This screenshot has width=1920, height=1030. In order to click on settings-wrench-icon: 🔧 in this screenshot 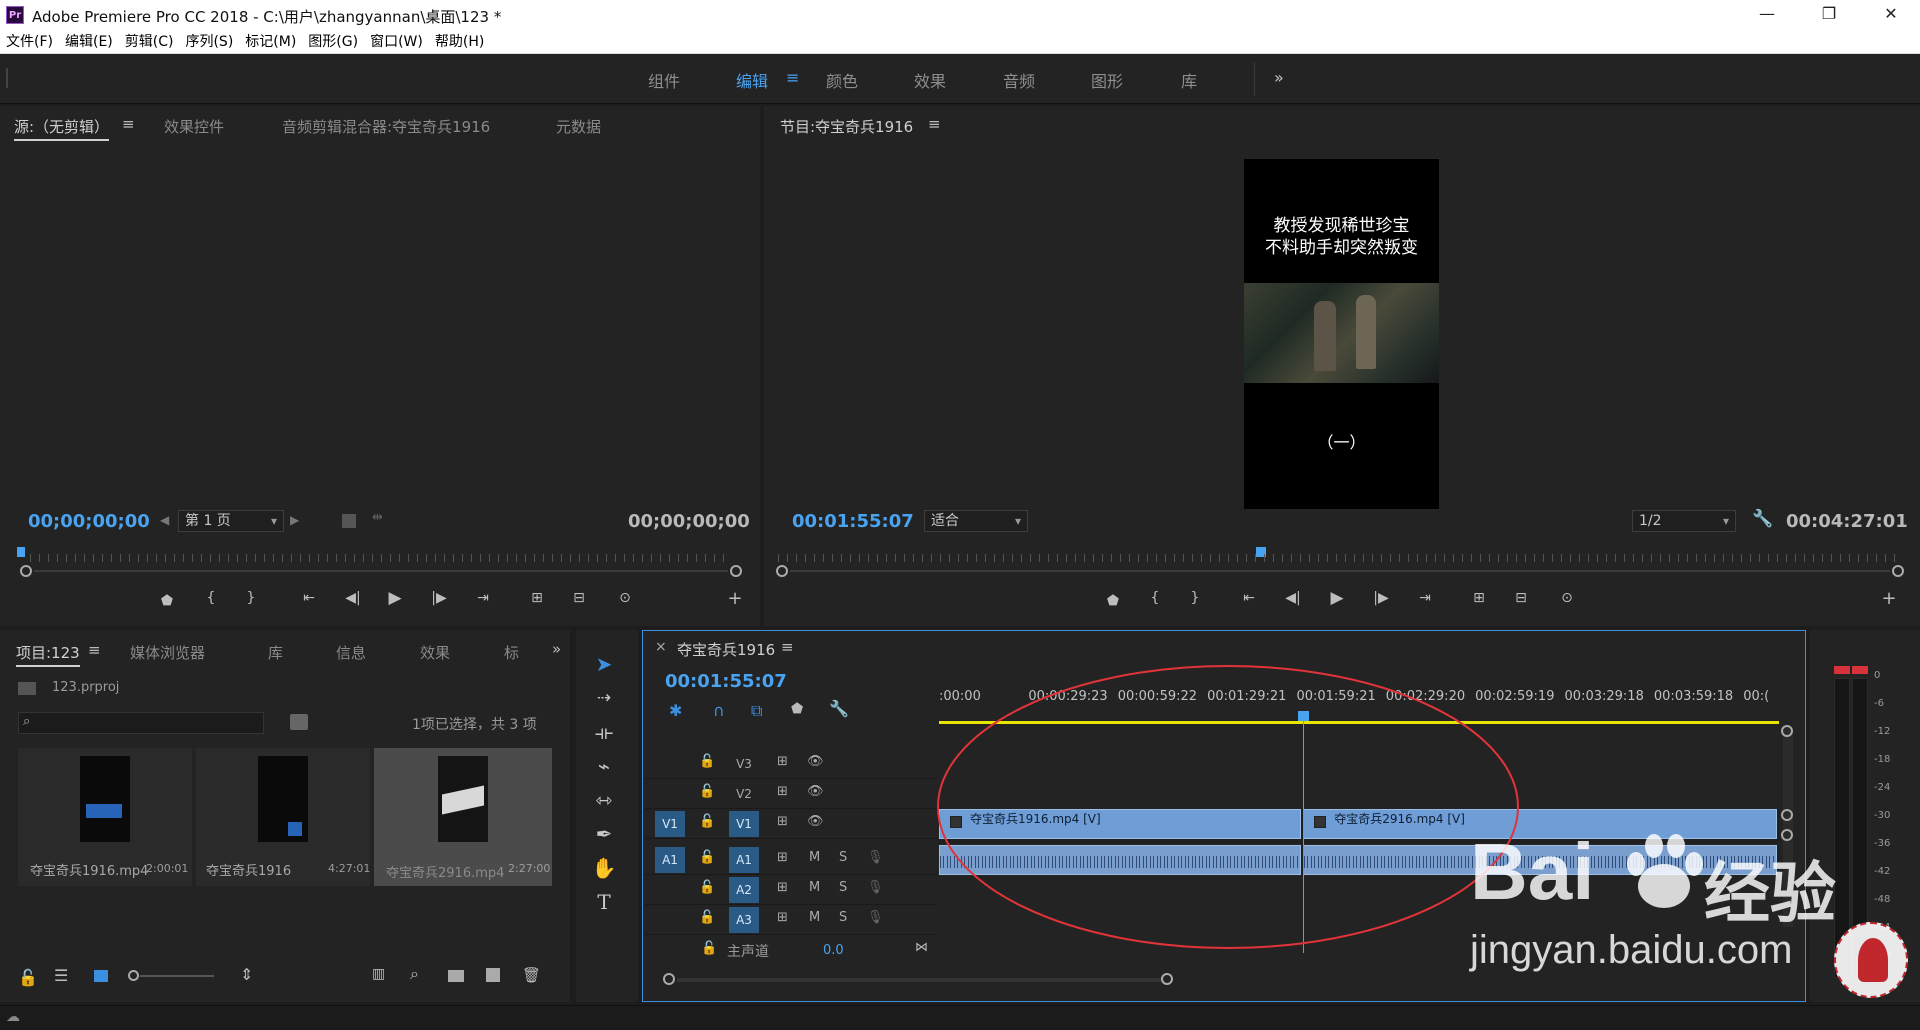, I will do `click(1762, 519)`.